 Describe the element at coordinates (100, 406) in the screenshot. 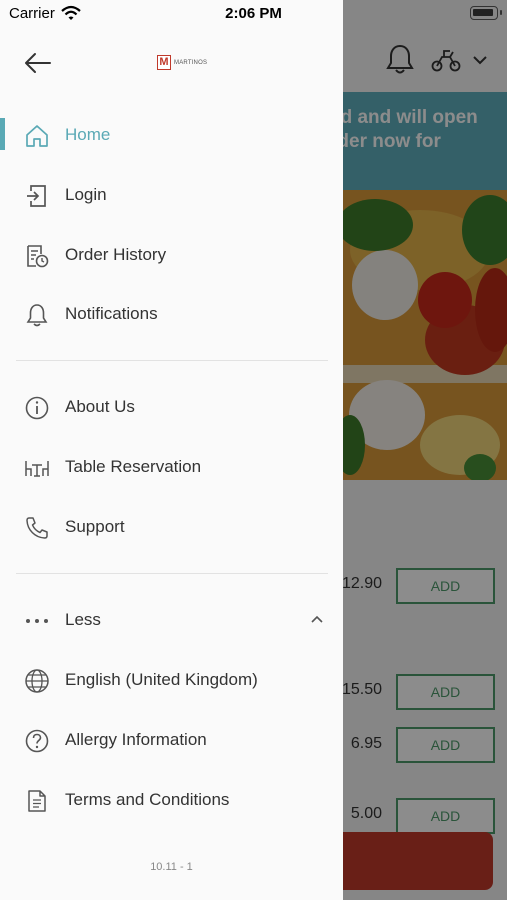

I see `menu-item-label: About Us` at that location.